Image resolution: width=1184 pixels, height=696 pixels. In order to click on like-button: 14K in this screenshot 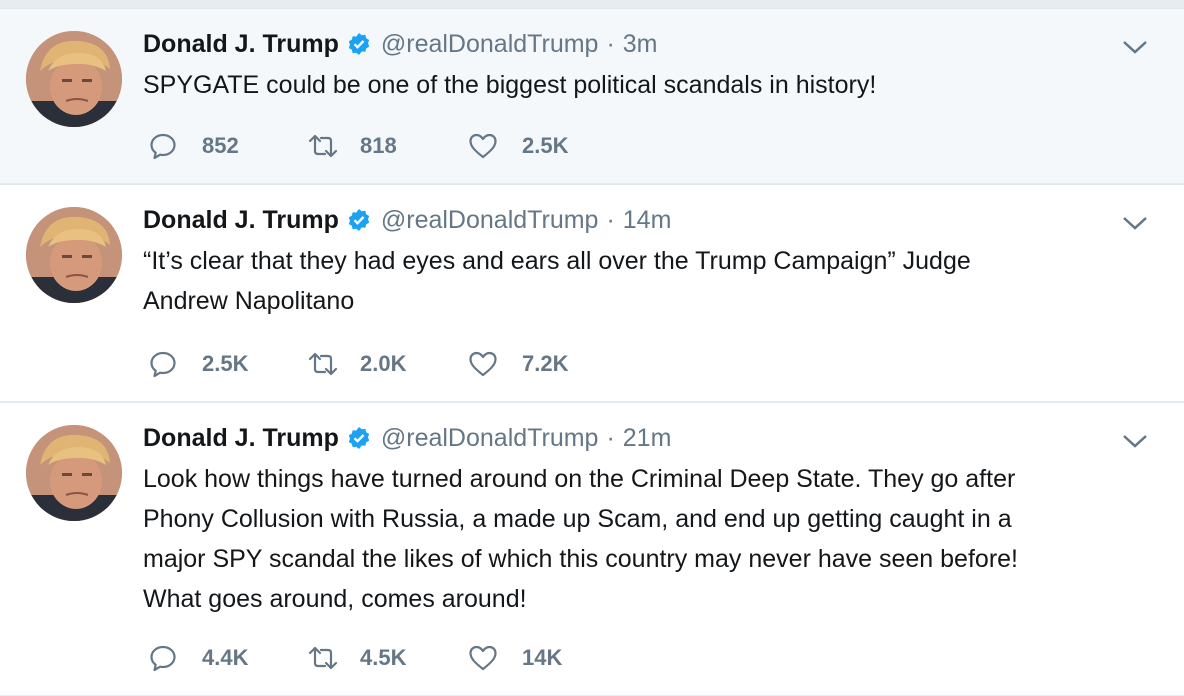, I will do `click(548, 658)`.